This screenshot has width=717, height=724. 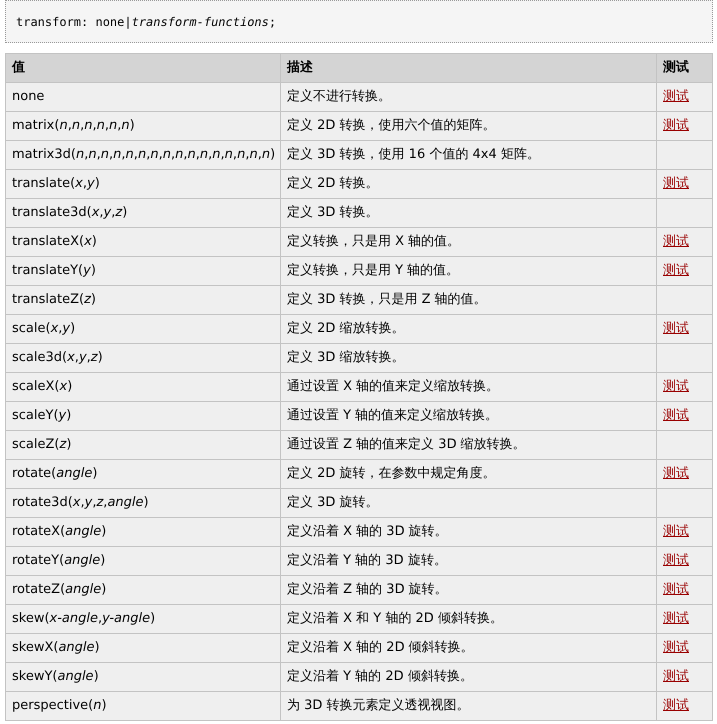 What do you see at coordinates (468, 329) in the screenshot?
I see `description-cell: 定义 2D 缩放转换。` at bounding box center [468, 329].